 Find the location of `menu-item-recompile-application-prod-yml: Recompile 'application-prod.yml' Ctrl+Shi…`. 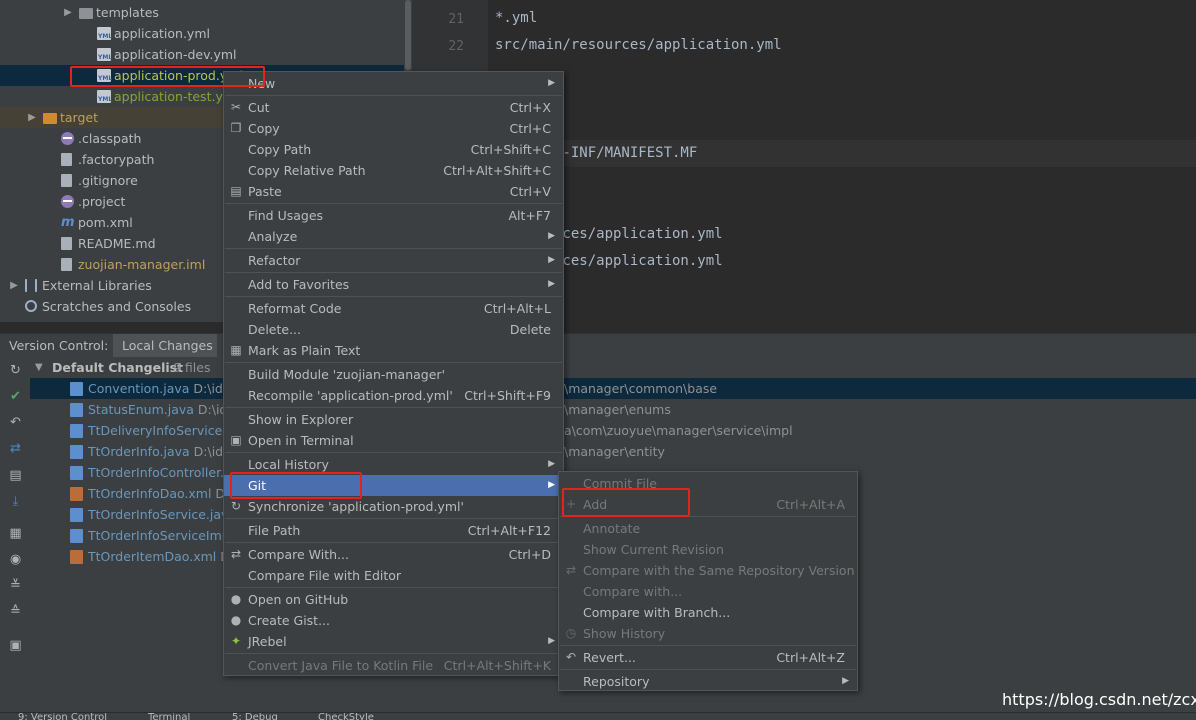

menu-item-recompile-application-prod-yml: Recompile 'application-prod.yml' Ctrl+Shi… is located at coordinates (393, 395).